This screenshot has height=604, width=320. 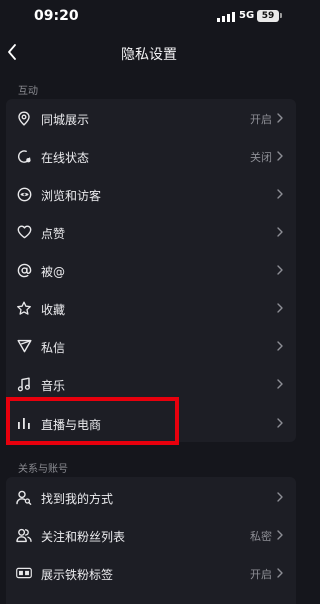 I want to click on row-label: 私信, so click(x=53, y=348).